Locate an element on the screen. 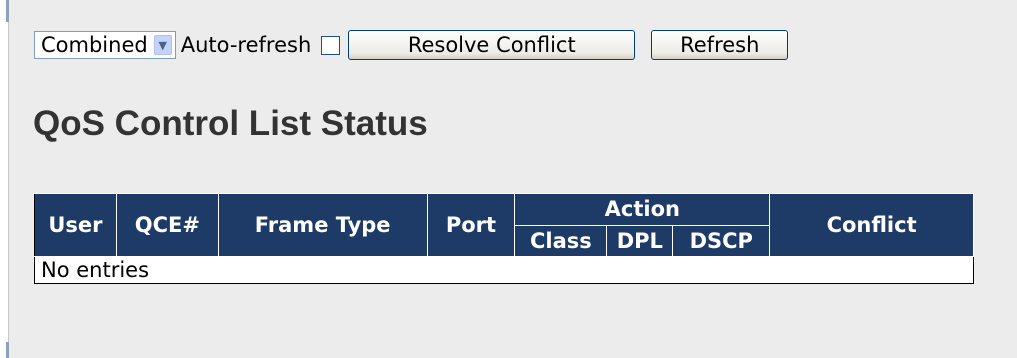 The image size is (1017, 358). column-header-dpl: DPL is located at coordinates (640, 240).